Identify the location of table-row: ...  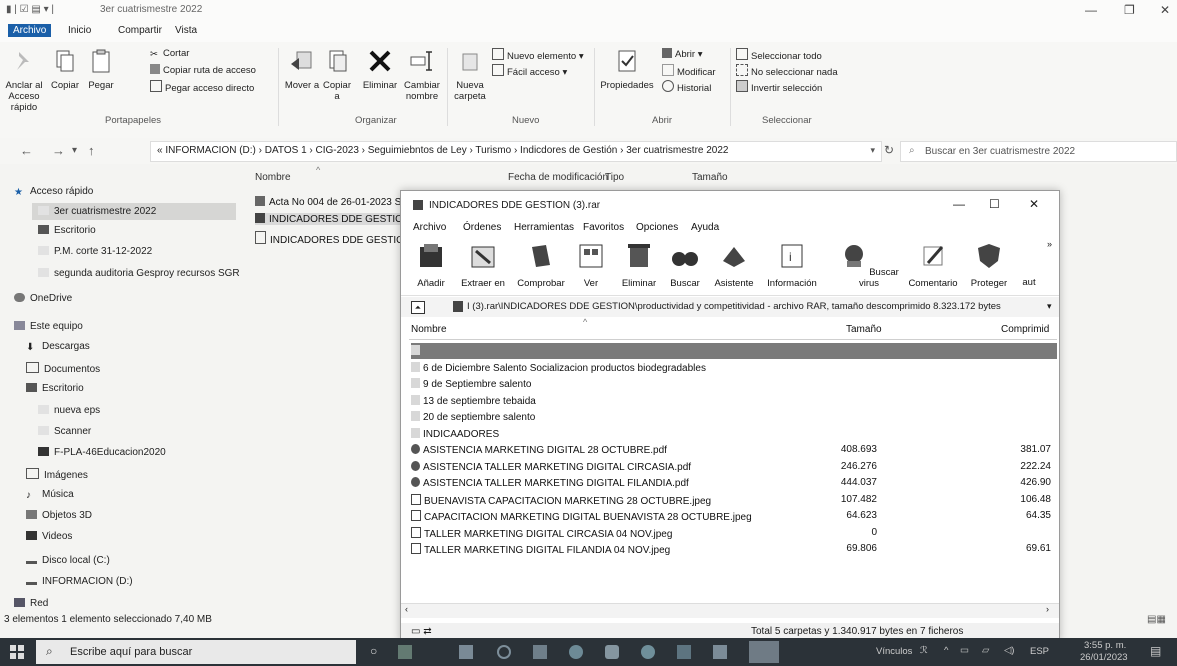
(734, 351).